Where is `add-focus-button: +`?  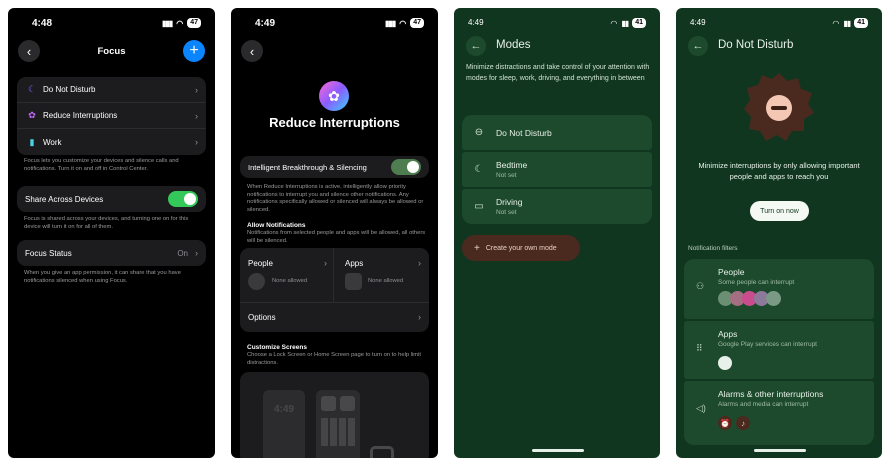
add-focus-button: + is located at coordinates (194, 51).